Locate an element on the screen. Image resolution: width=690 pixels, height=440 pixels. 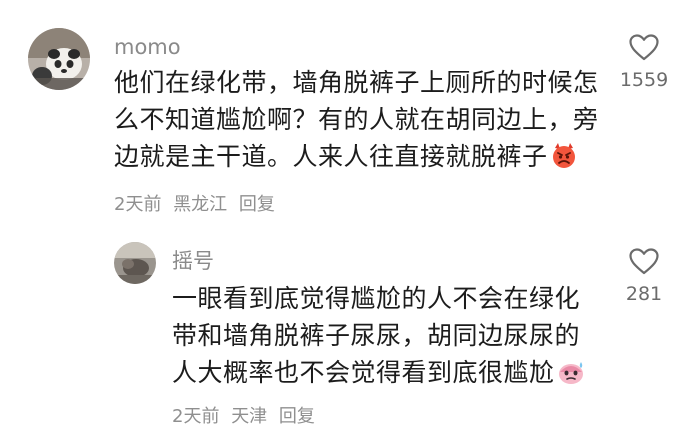
sweat-face-emoji-icon is located at coordinates (571, 377).